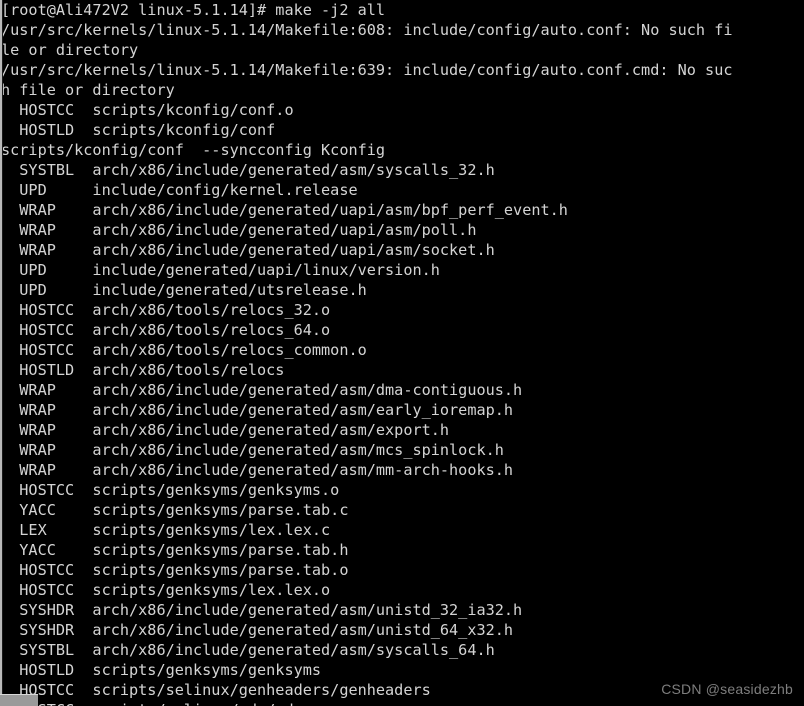  What do you see at coordinates (70, 50) in the screenshot?
I see `terminal-line: le or directory` at bounding box center [70, 50].